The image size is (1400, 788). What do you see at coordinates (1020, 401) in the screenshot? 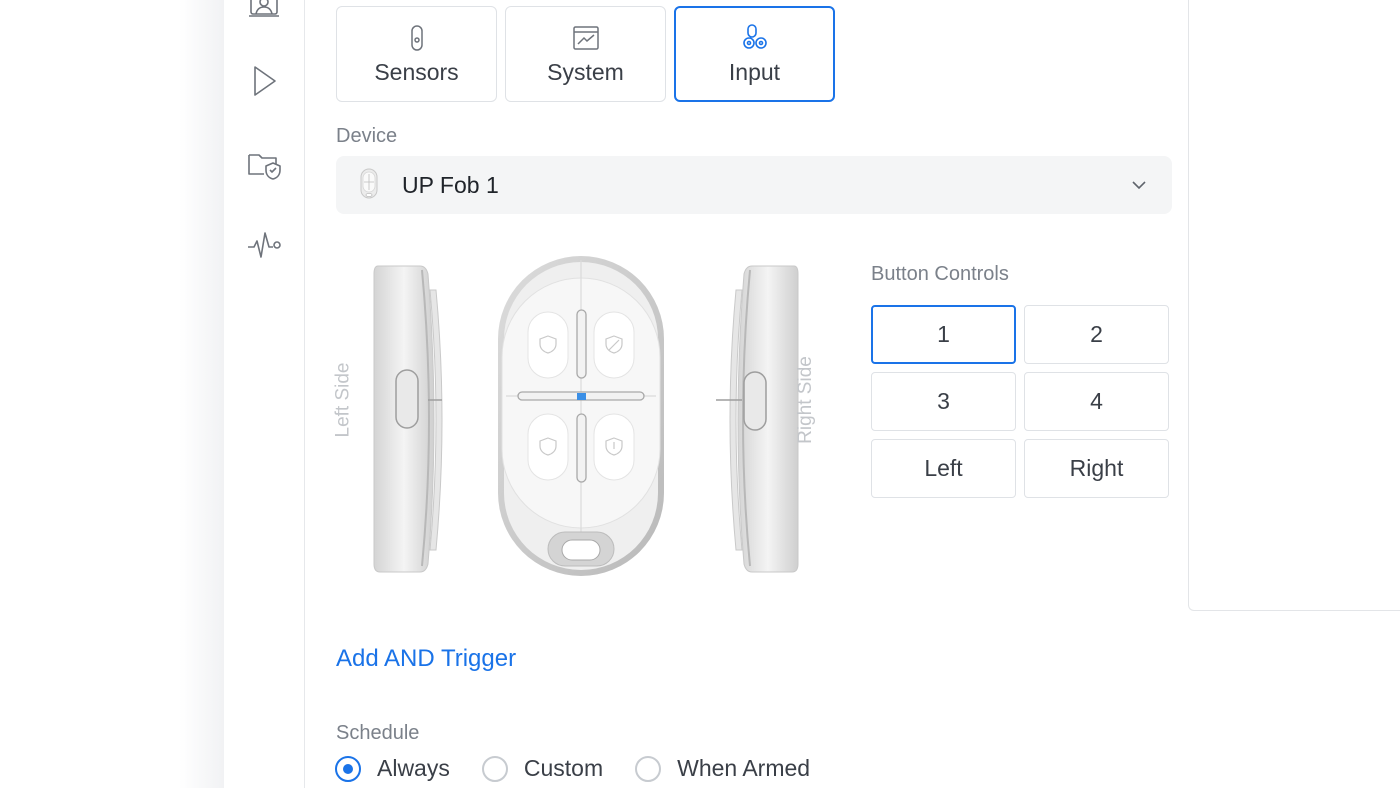
I see `button-controls-grid: 1 2 3 4 Left Right` at bounding box center [1020, 401].